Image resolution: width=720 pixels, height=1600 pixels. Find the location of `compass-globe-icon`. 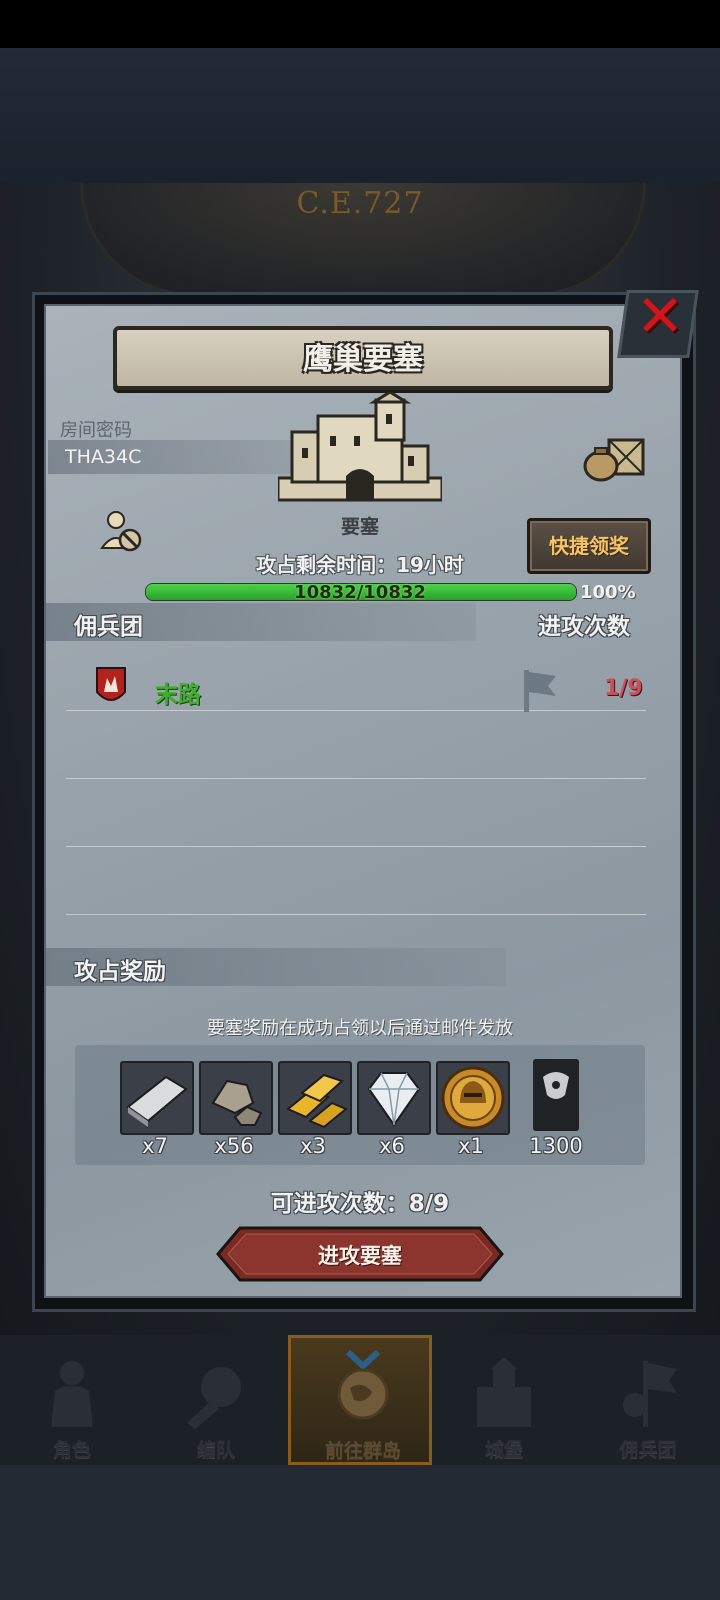

compass-globe-icon is located at coordinates (363, 1384).